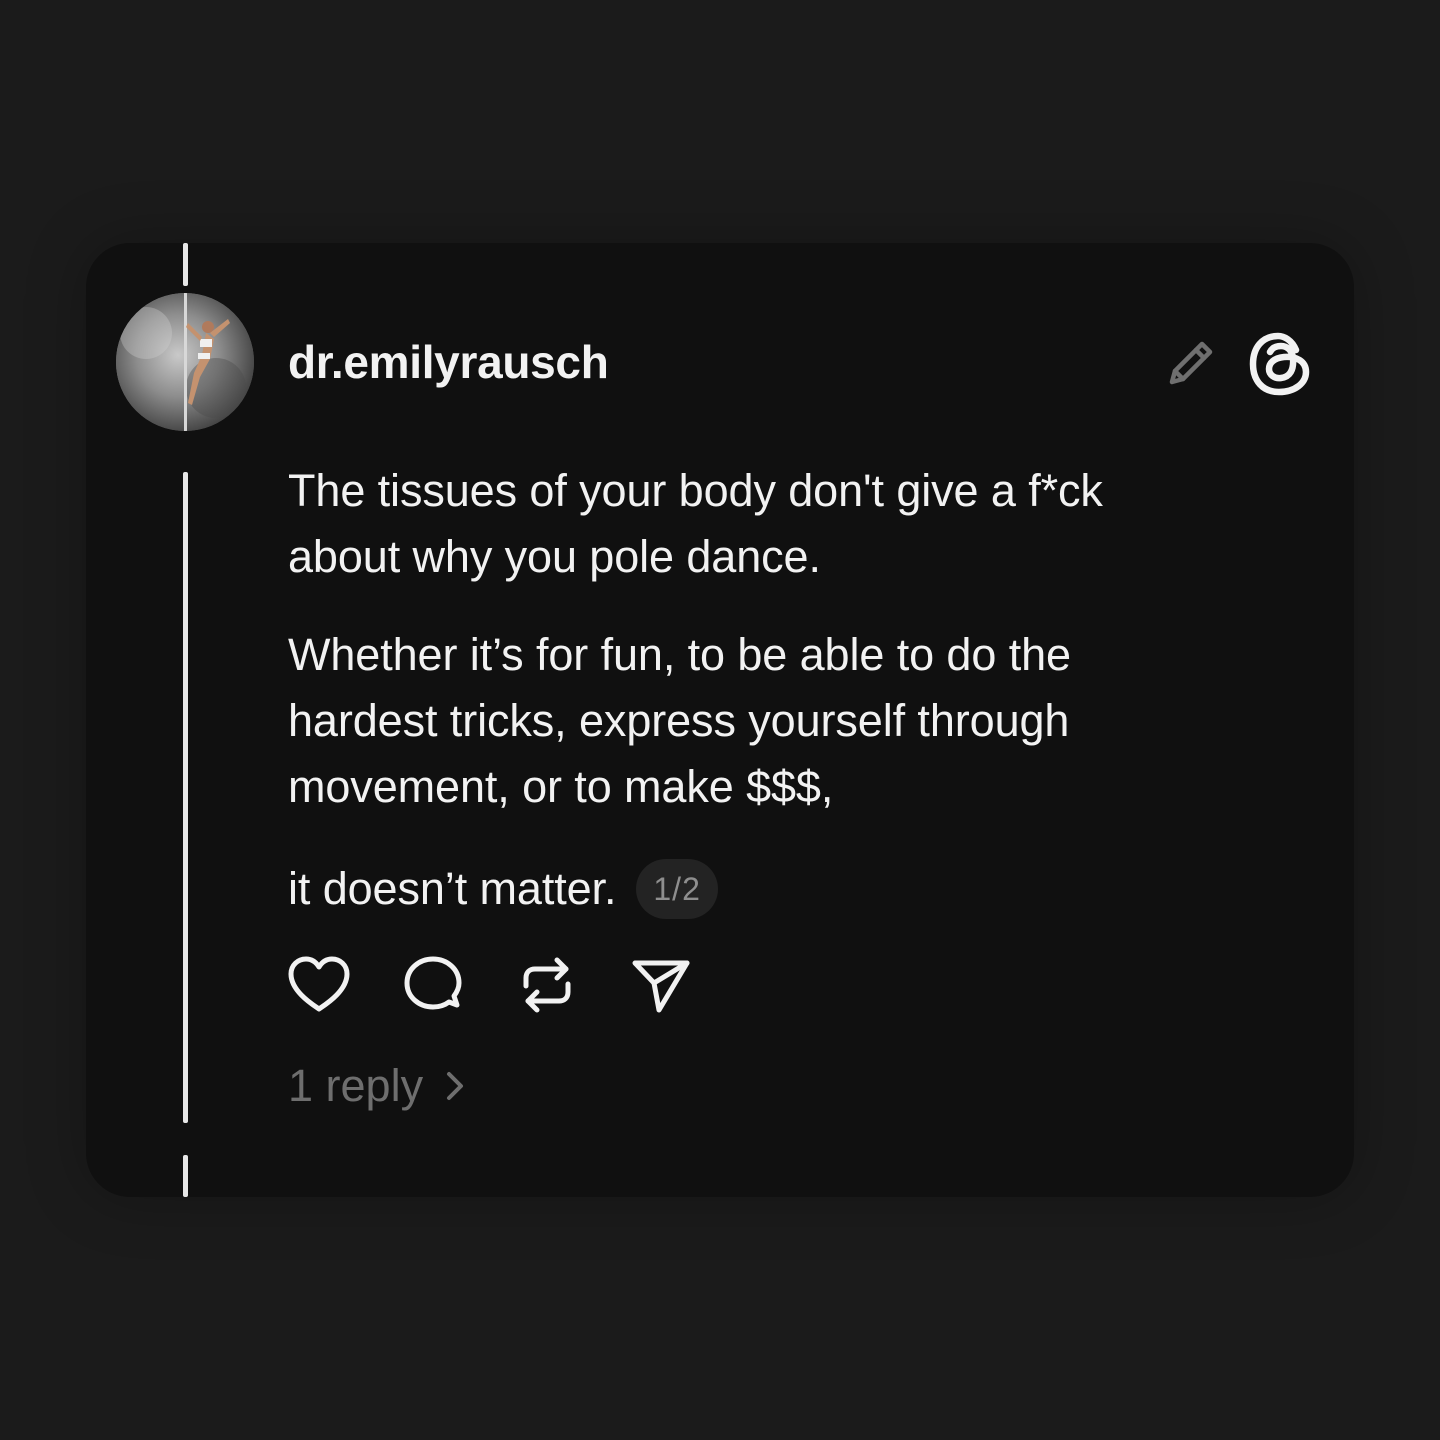 The height and width of the screenshot is (1440, 1440). I want to click on comment-bubble-icon, so click(433, 983).